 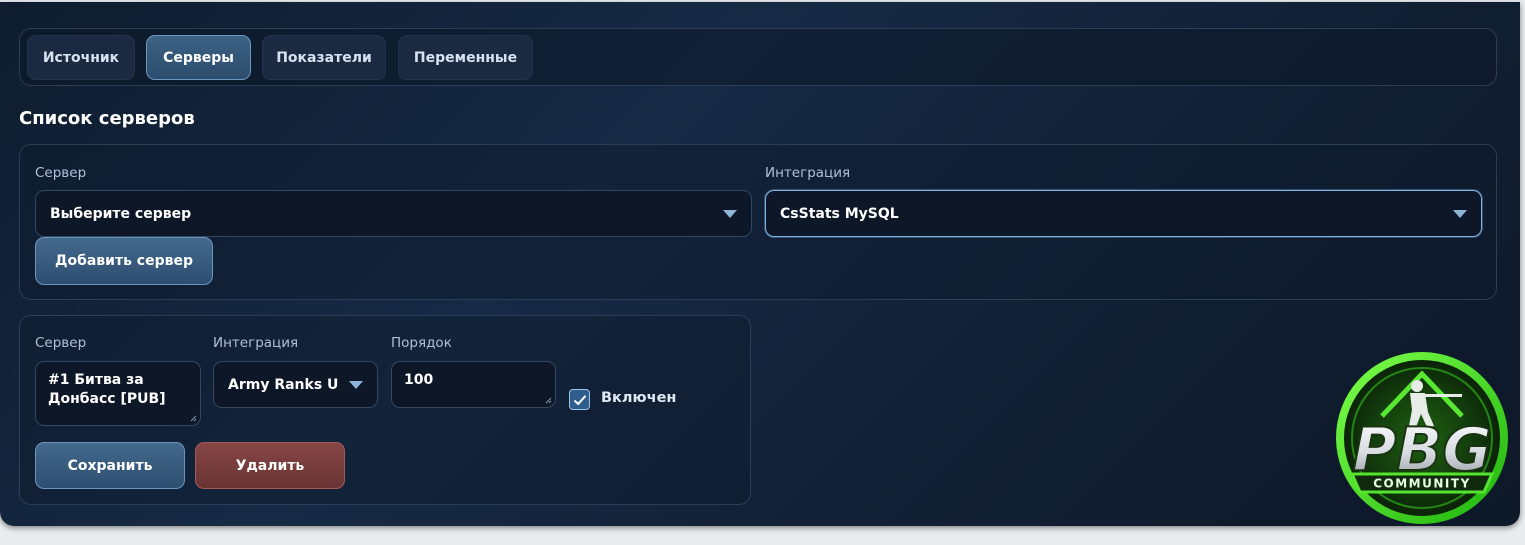 I want to click on entry-server-value: #1 Битва за Донбасс [PUB], so click(x=107, y=389).